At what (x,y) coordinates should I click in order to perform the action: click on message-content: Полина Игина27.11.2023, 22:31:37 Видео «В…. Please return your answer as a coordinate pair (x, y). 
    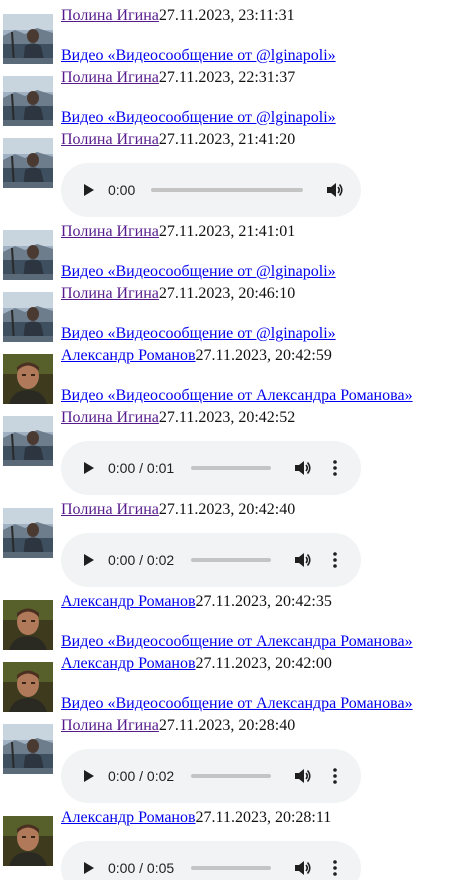
    Looking at the image, I should click on (259, 98).